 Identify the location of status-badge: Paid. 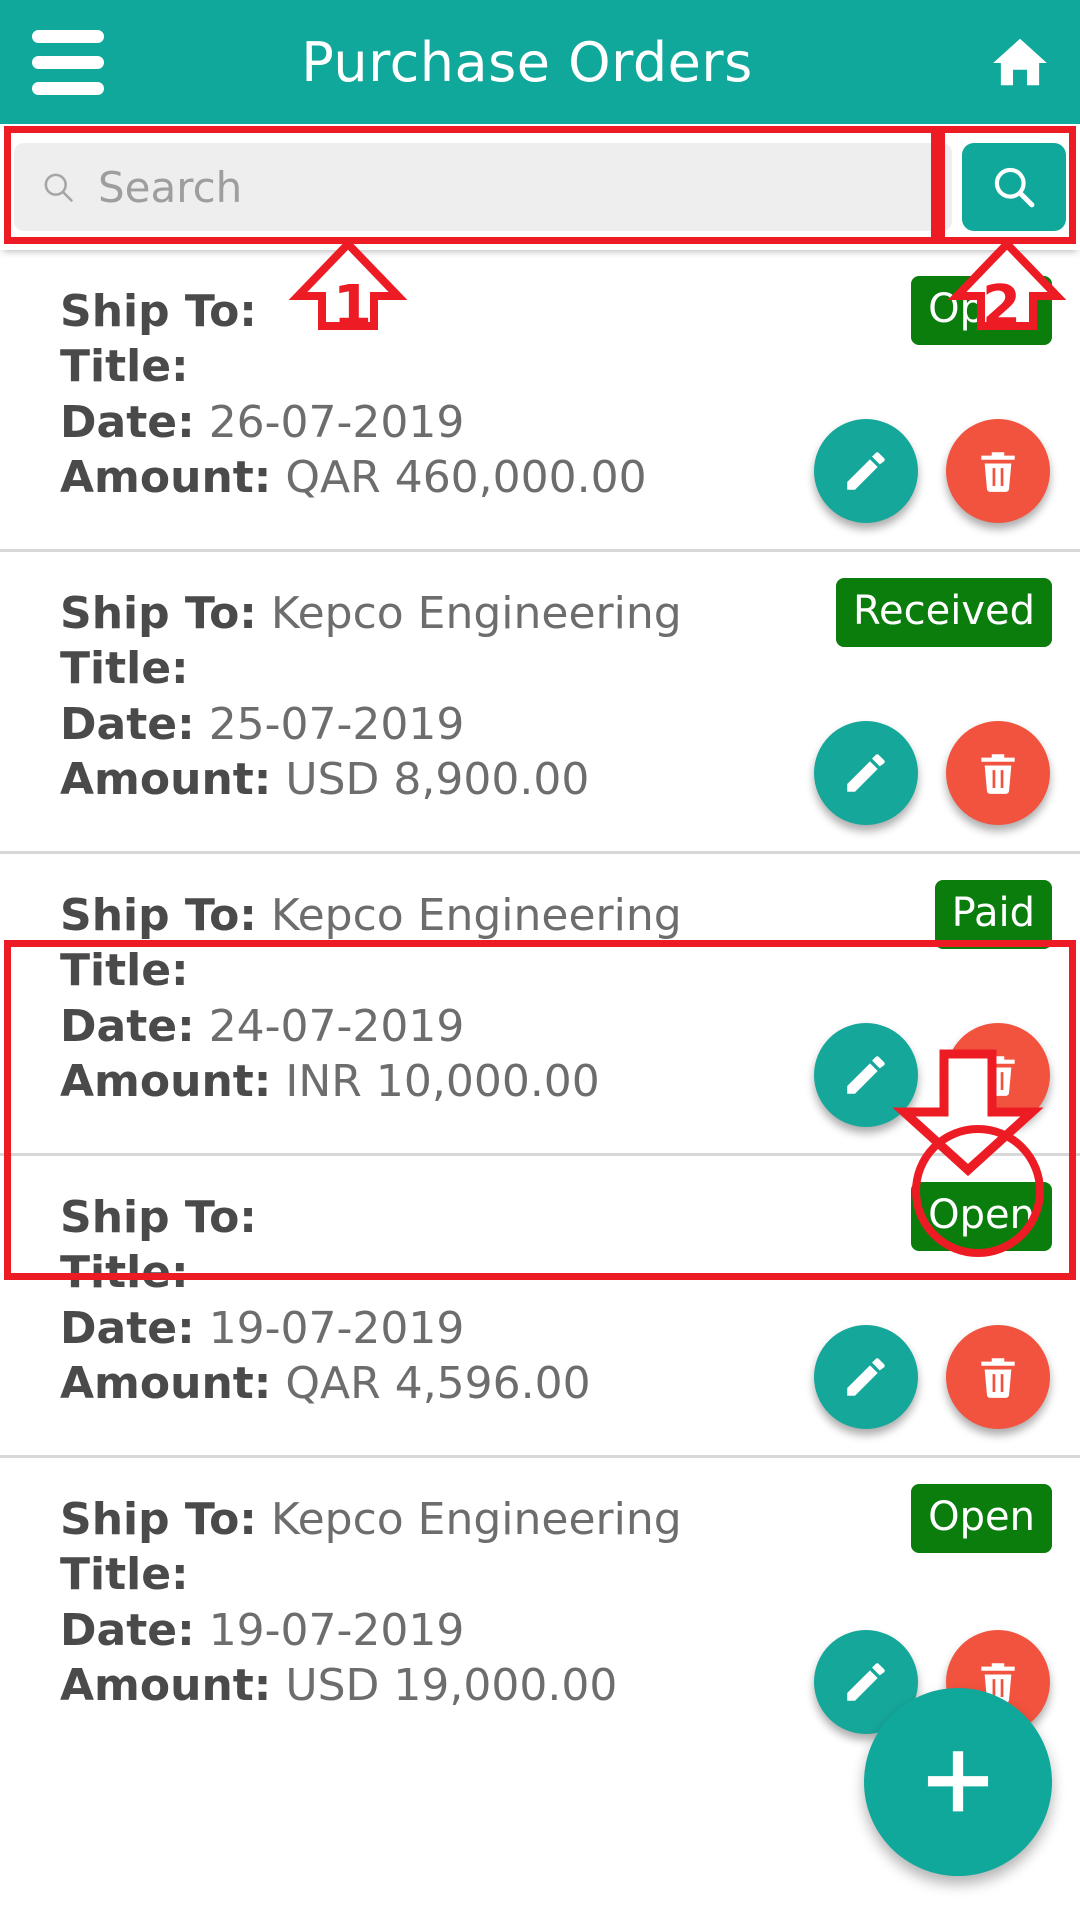
(993, 914).